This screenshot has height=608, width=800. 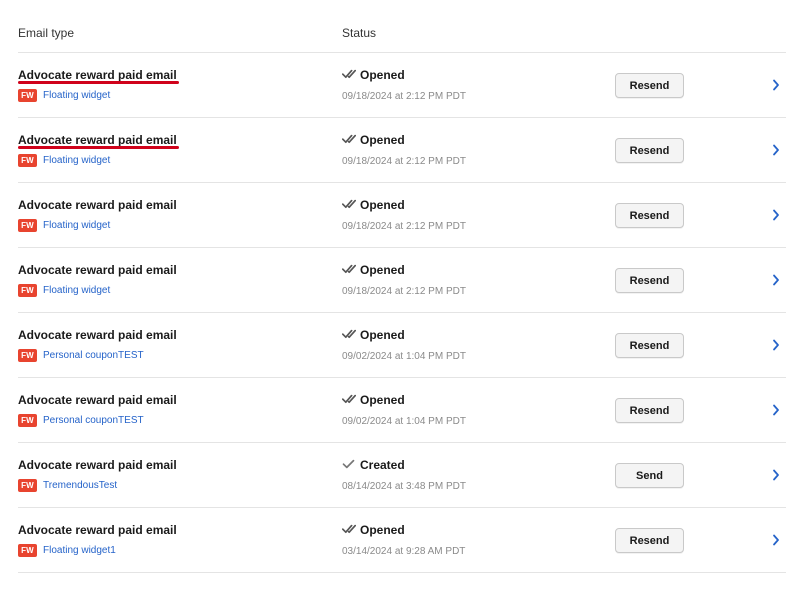 What do you see at coordinates (80, 485) in the screenshot?
I see `widget-link: TremendousTest` at bounding box center [80, 485].